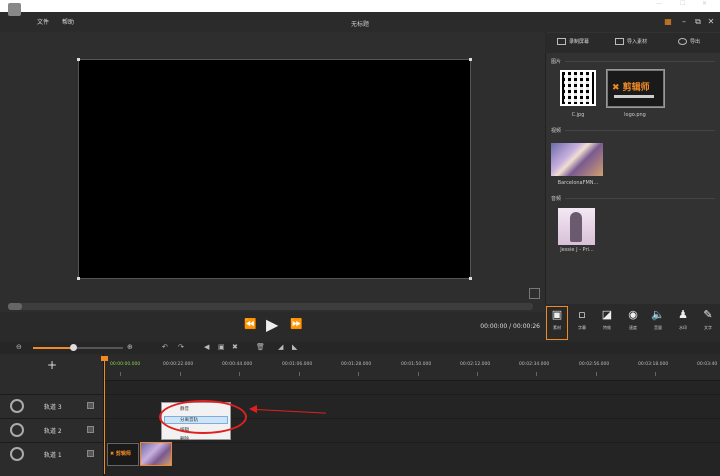  I want to click on tool-volume: 🔈 音量, so click(658, 319).